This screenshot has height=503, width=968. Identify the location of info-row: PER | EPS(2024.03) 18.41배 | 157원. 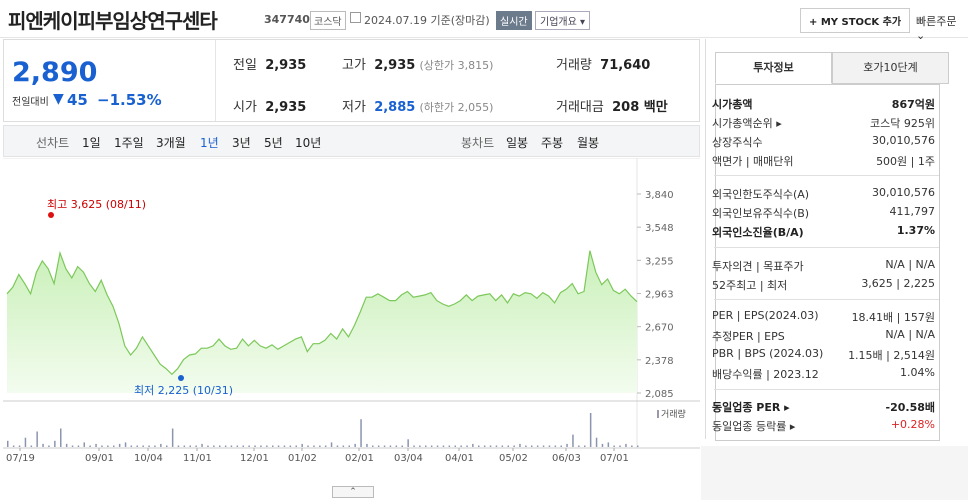
(823, 316).